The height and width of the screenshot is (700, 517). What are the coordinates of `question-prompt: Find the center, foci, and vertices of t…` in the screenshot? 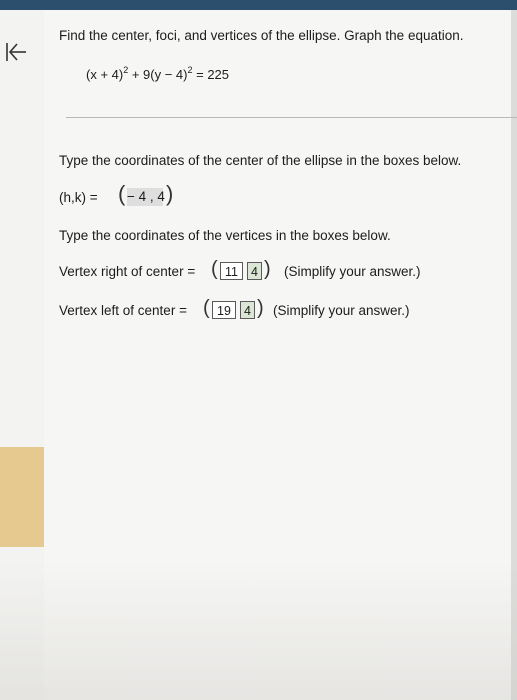 It's located at (261, 35).